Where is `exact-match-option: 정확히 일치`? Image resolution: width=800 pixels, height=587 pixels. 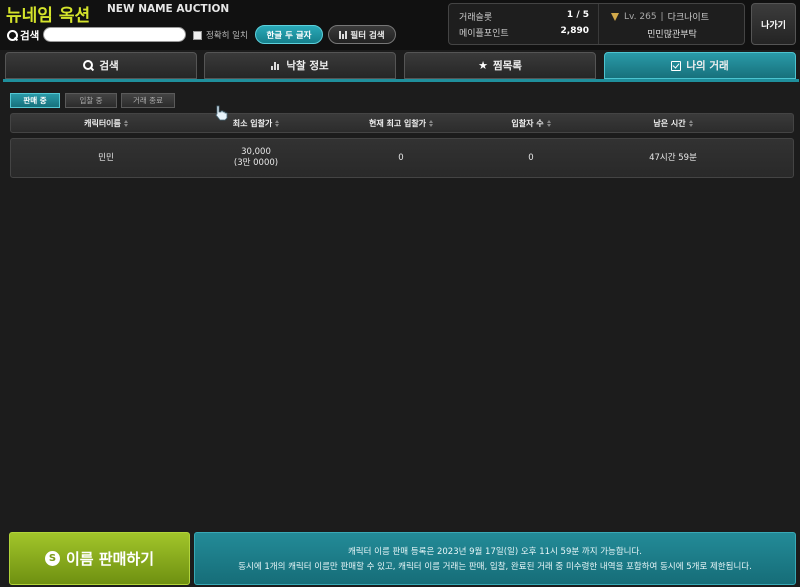 exact-match-option: 정확히 일치 is located at coordinates (220, 35).